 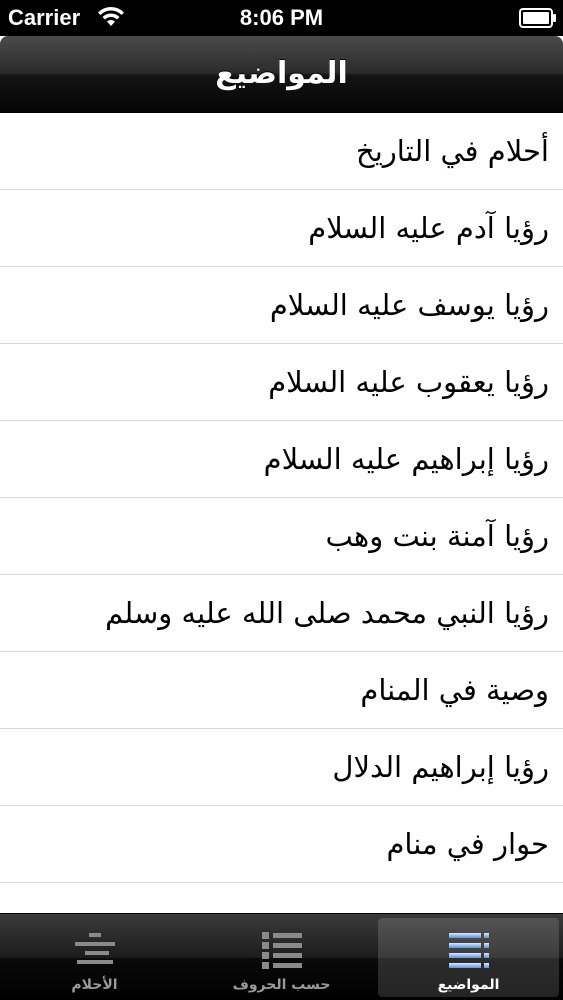 I want to click on tab-dreams: الأحلام, so click(x=94, y=957).